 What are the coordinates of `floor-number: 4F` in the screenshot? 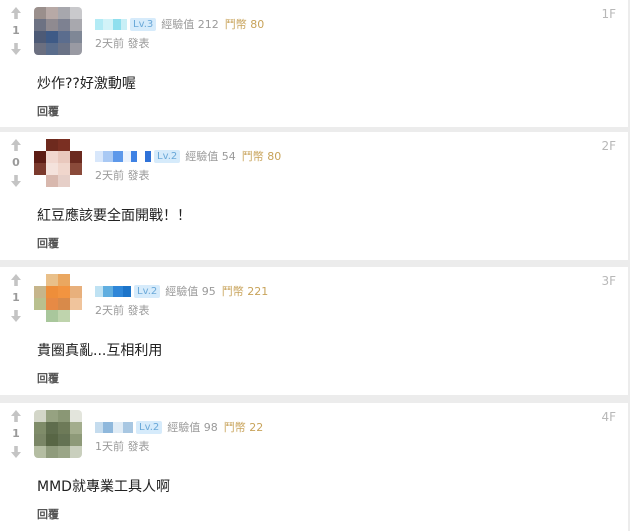 It's located at (608, 417).